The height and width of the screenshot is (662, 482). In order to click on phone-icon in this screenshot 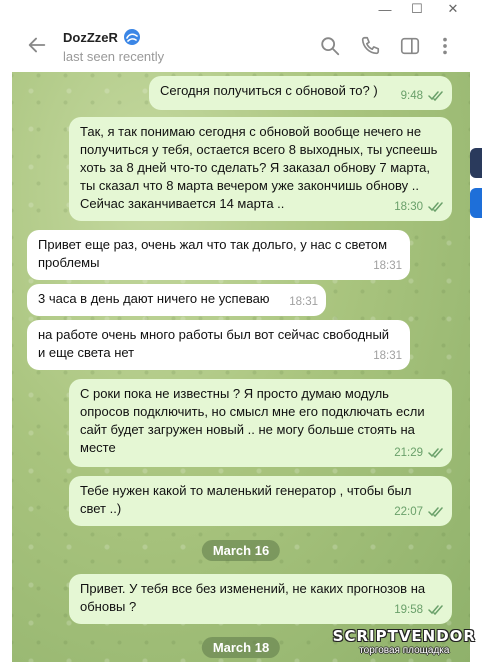, I will do `click(370, 46)`.